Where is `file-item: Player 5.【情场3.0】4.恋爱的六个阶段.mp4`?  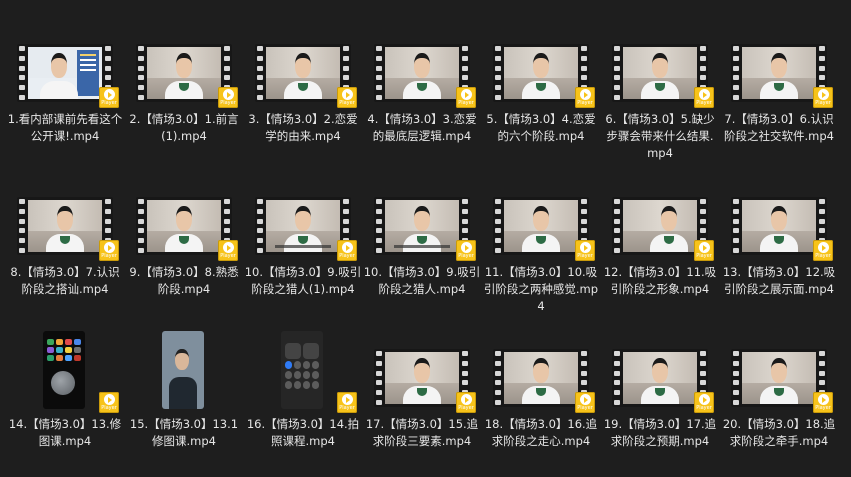
file-item: Player 5.【情场3.0】4.恋爱的六个阶段.mp4 is located at coordinates (541, 94).